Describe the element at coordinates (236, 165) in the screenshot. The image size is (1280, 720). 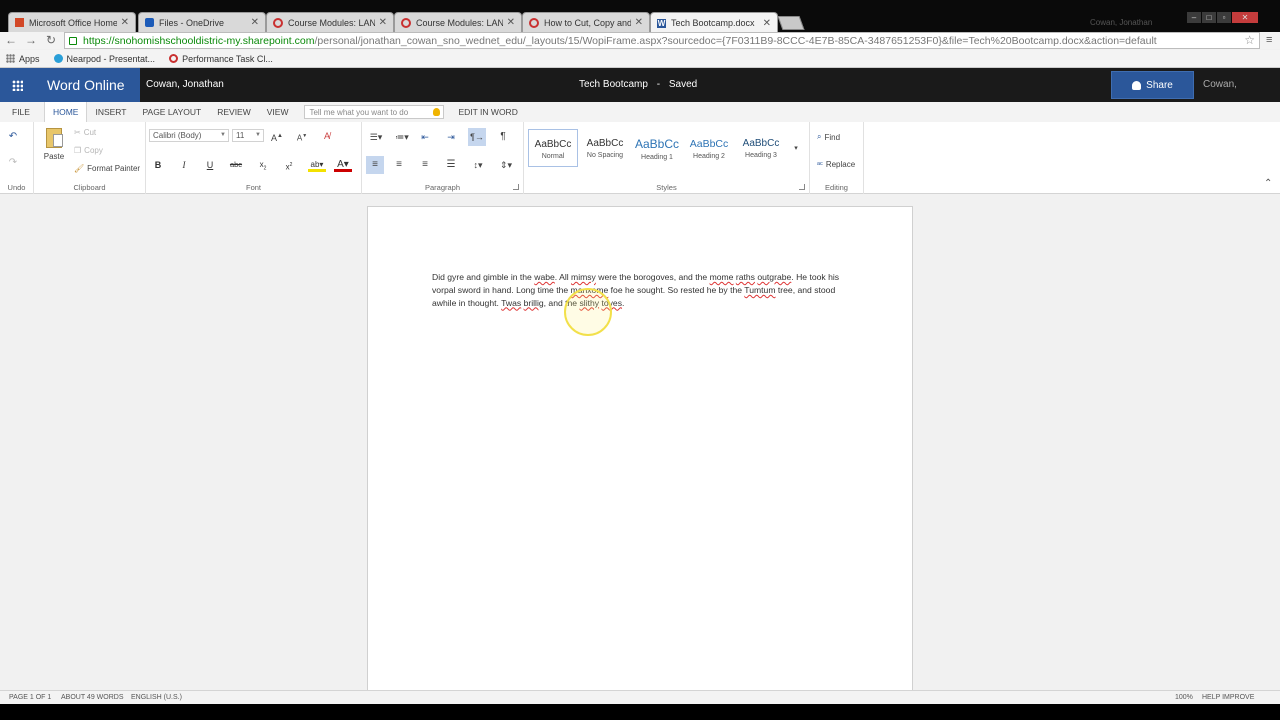
I see `strikethrough-icon: abc` at that location.